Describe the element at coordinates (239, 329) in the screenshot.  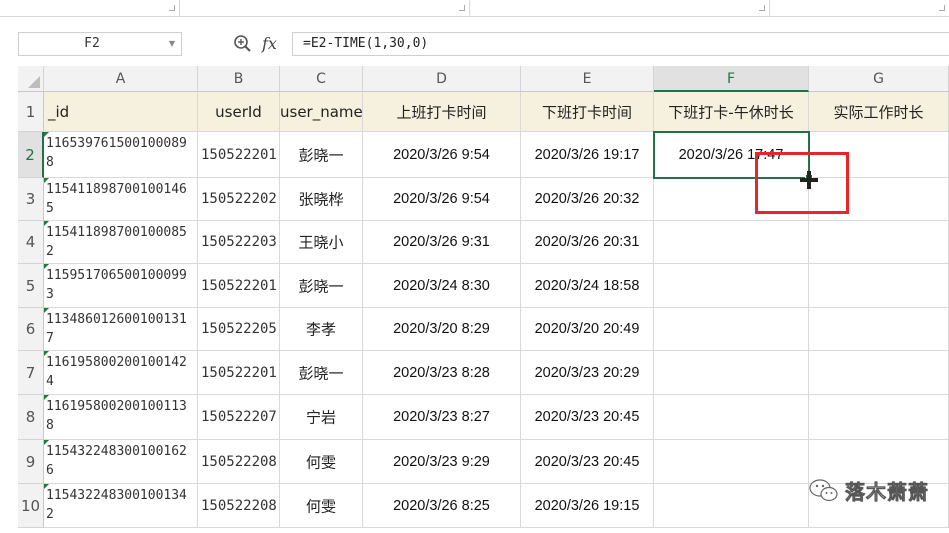
I see `cell-b6: 150522205` at that location.